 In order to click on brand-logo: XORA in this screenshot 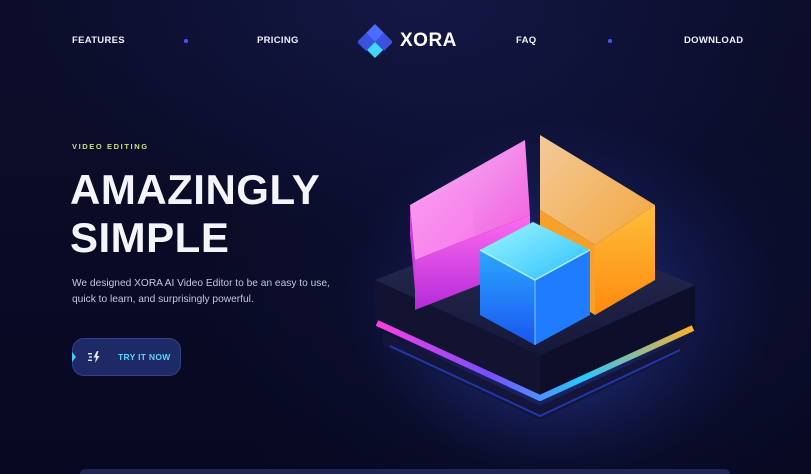, I will do `click(407, 41)`.